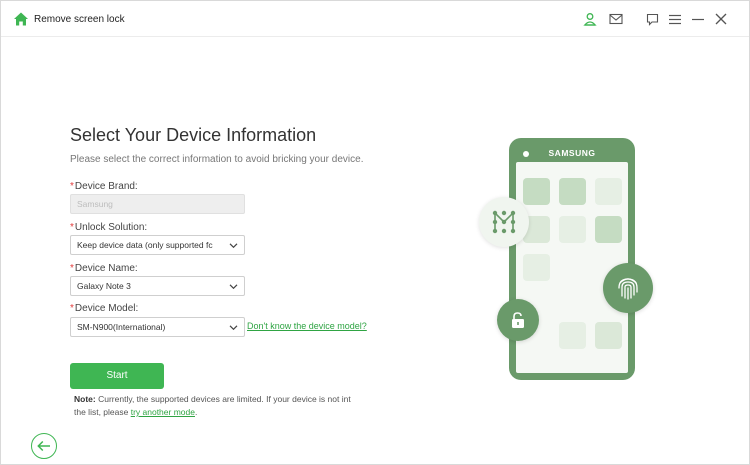  I want to click on note-suffix: ., so click(196, 412).